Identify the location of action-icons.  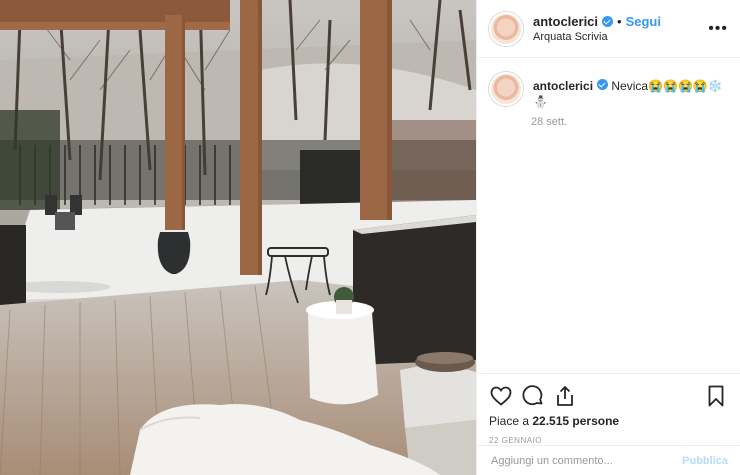
(608, 396).